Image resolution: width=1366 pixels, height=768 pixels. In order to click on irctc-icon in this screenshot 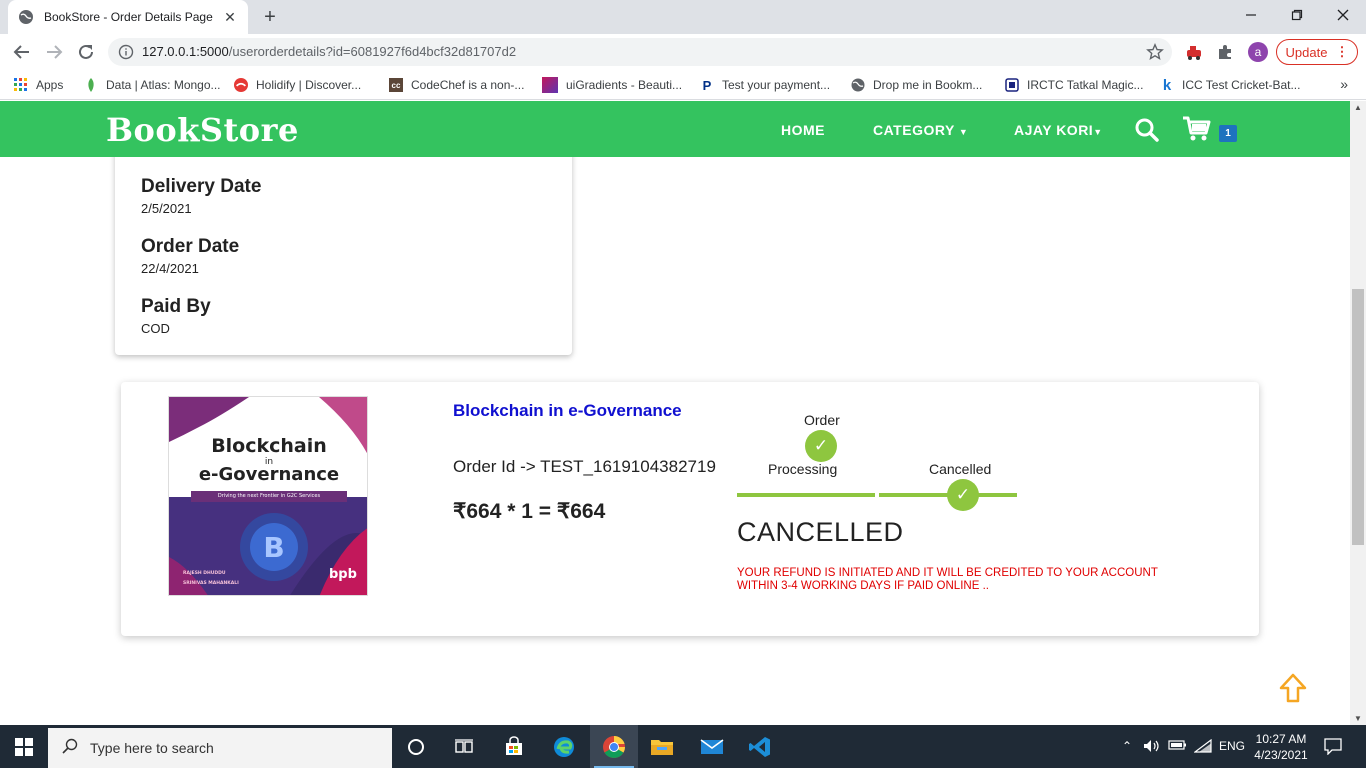, I will do `click(1012, 85)`.